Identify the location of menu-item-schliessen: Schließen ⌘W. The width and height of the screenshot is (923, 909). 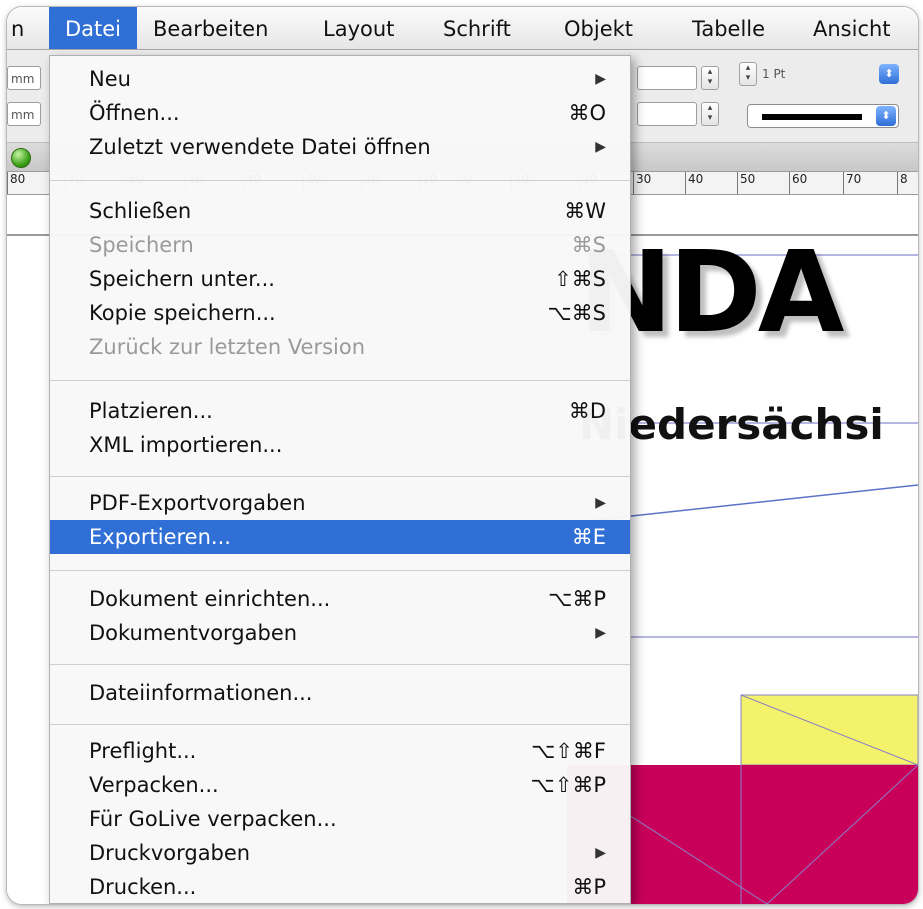
(340, 211).